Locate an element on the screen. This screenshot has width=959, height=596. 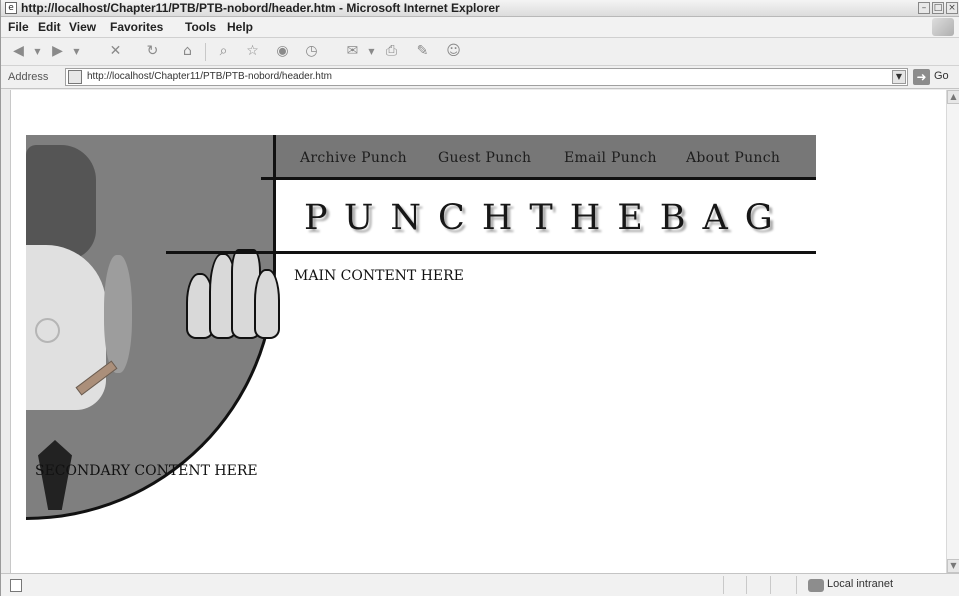
back-arrow-icon: ◀ is located at coordinates (18, 51).